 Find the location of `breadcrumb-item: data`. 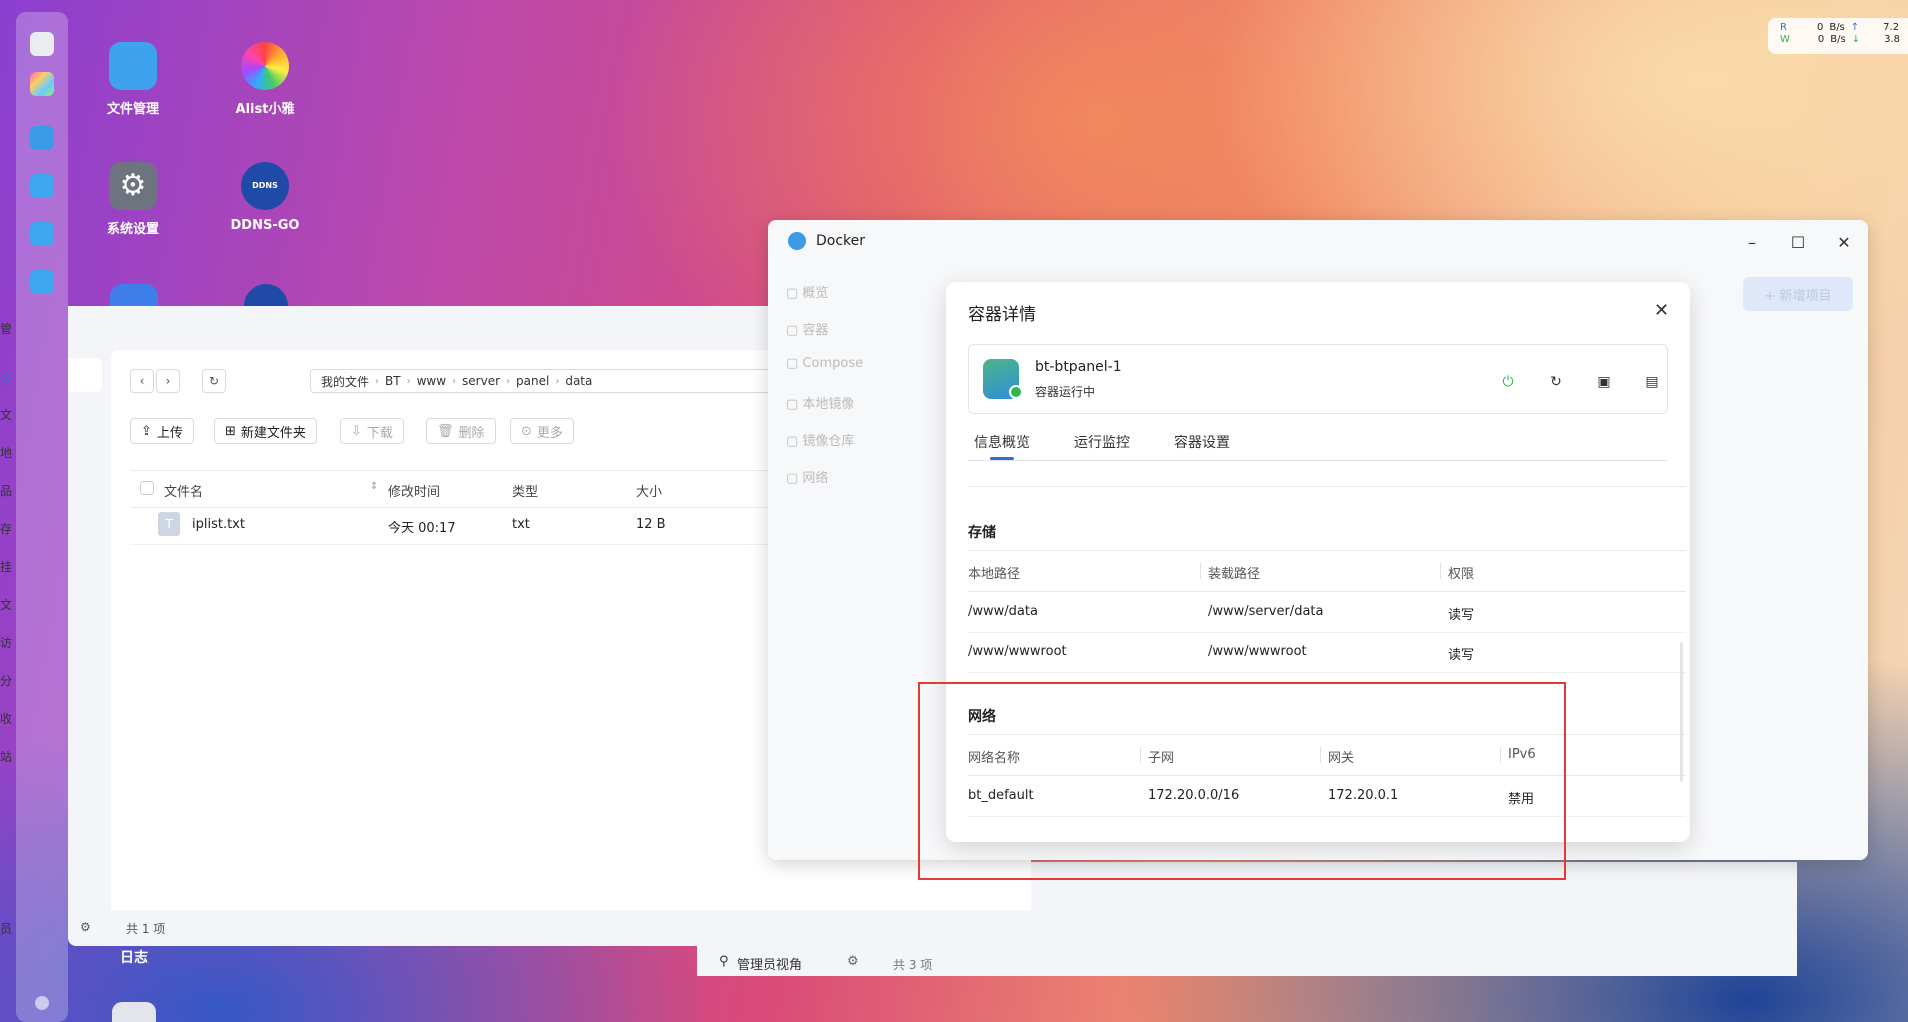

breadcrumb-item: data is located at coordinates (578, 381).